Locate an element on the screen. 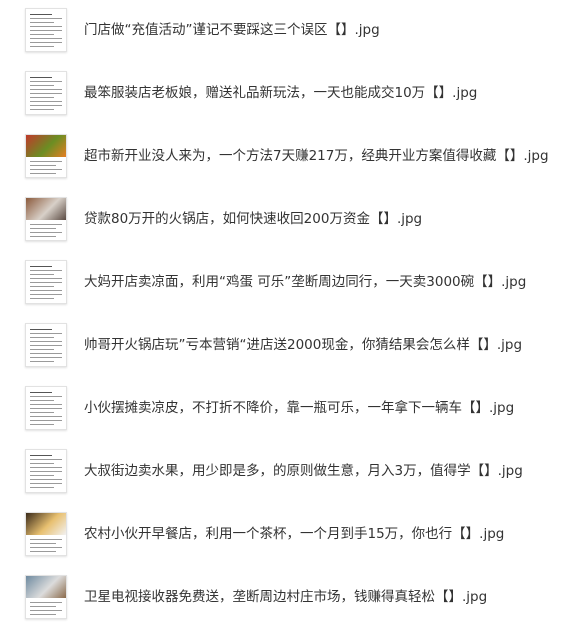 The height and width of the screenshot is (623, 564). file-item: 超市新开业没人来为，一个方法7天赚217万，经典开业方案值得收藏【】.jpg is located at coordinates (282, 156).